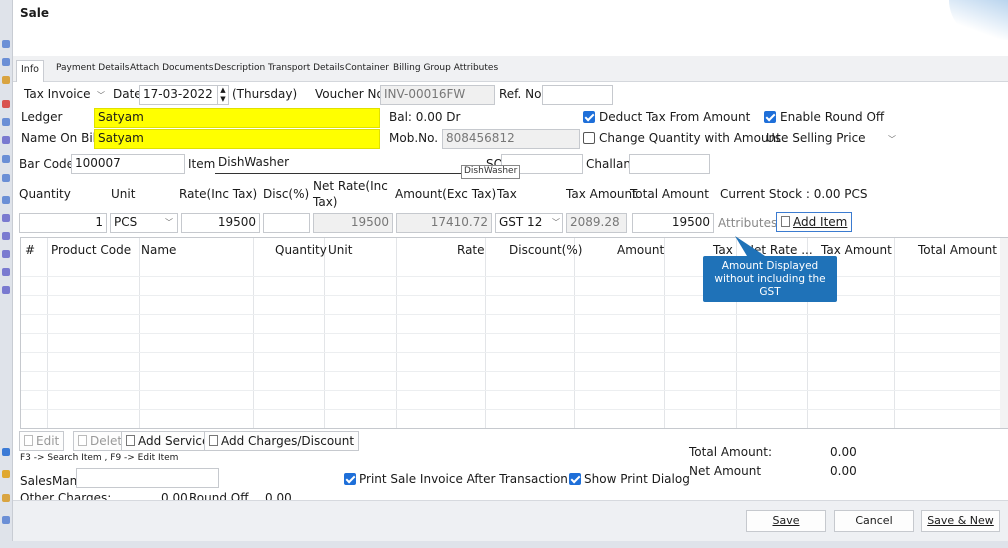  I want to click on print-invoice-label: Print Sale Invoice After Transaction, so click(463, 479).